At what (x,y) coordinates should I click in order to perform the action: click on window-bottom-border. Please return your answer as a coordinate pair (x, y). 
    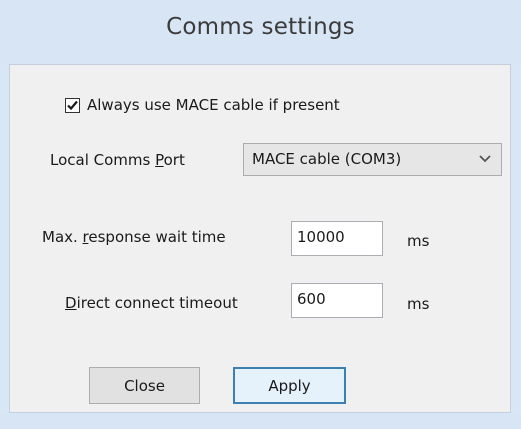
    Looking at the image, I should click on (260, 421).